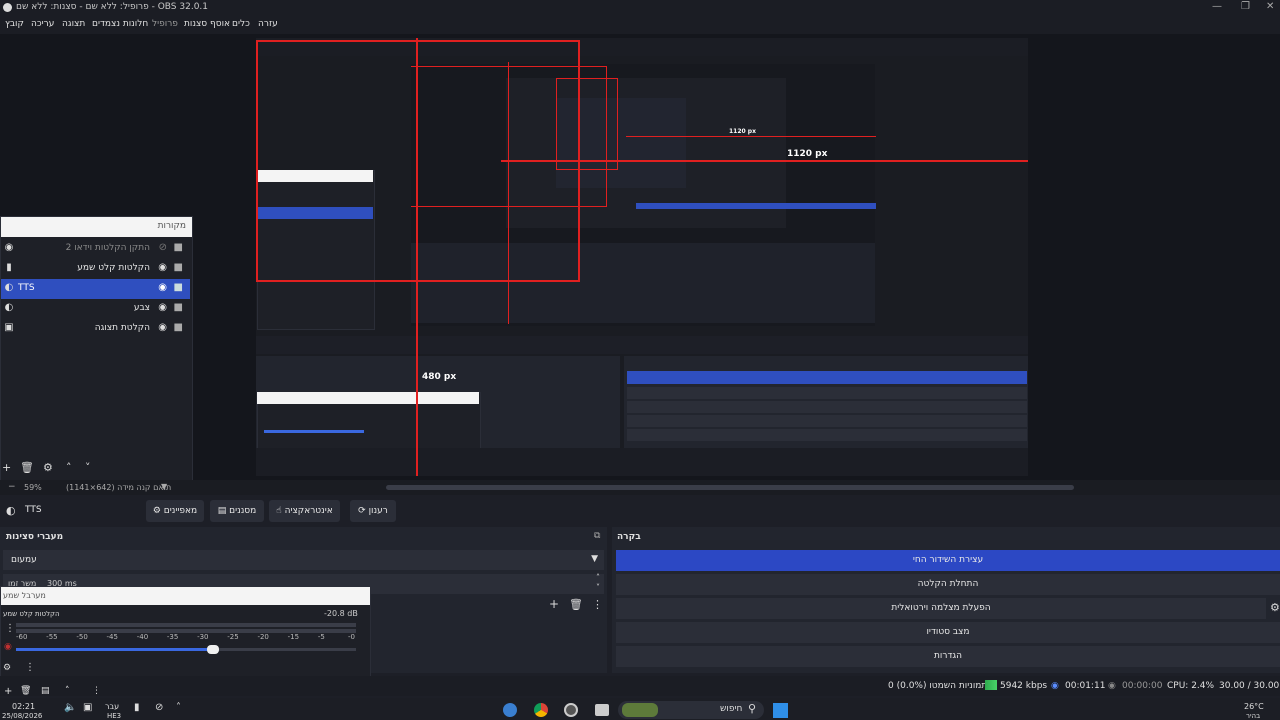 The image size is (1280, 720). I want to click on source-label: הקלטות קלט שמע, so click(113, 268).